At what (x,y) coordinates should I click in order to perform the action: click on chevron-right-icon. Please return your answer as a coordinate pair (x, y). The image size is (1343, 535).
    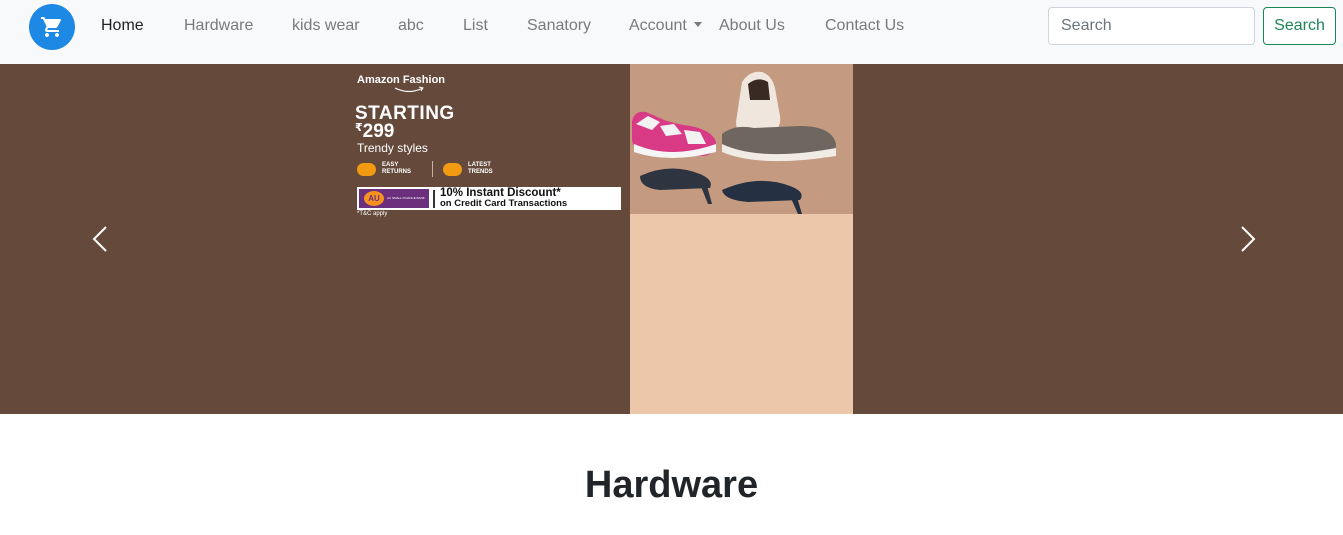
    Looking at the image, I should click on (1248, 239).